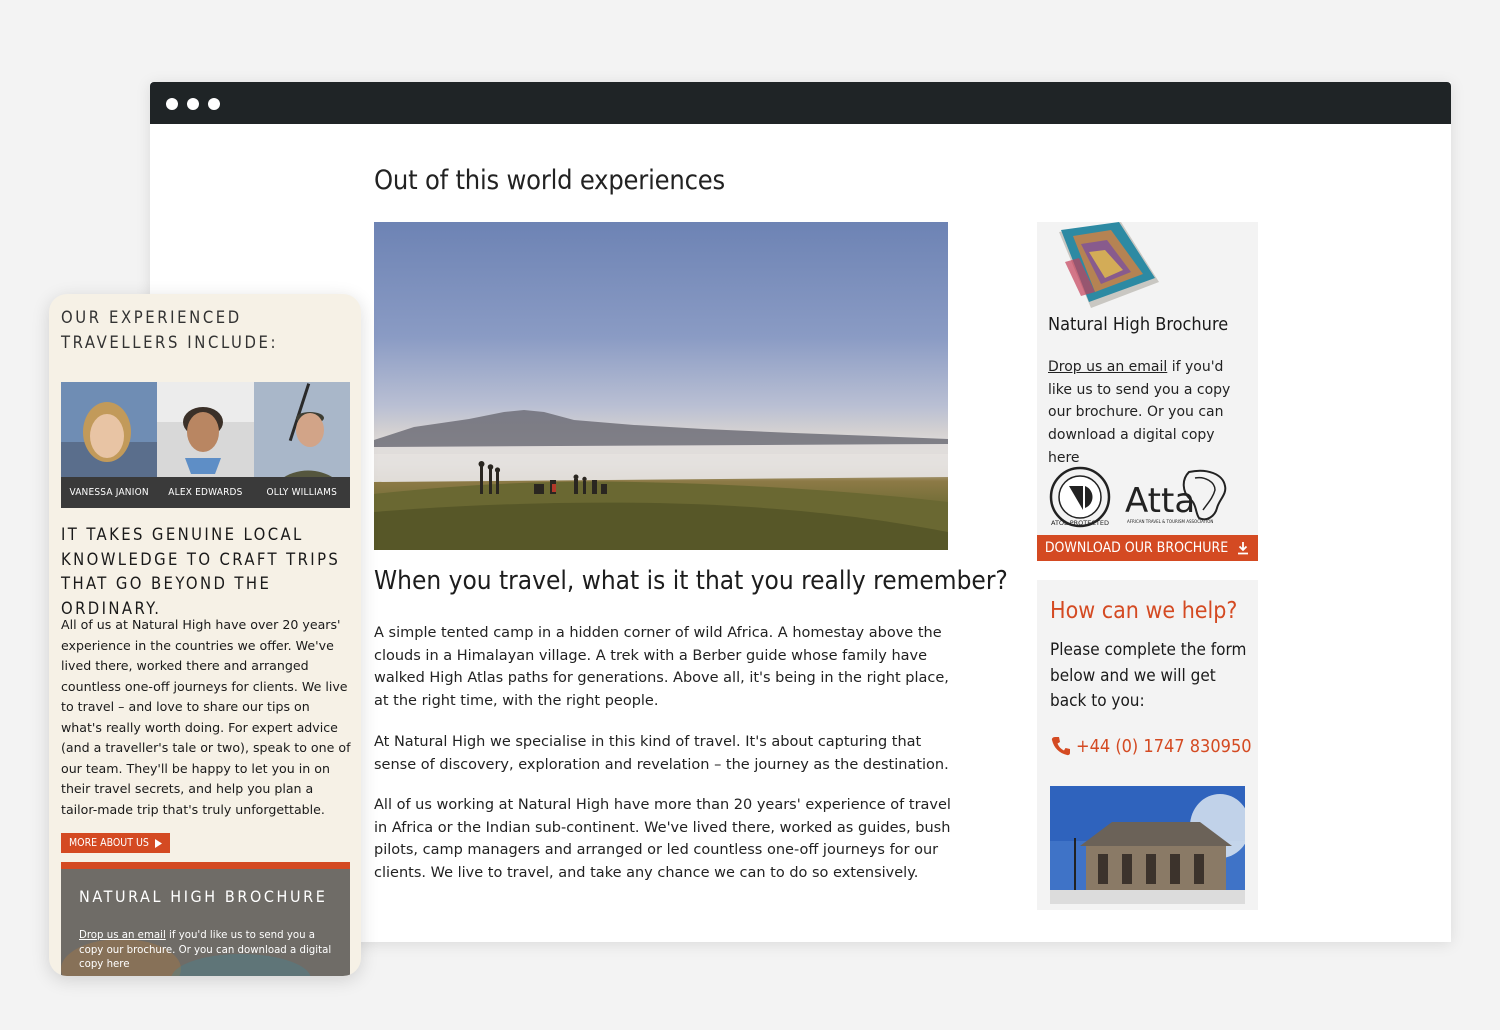 Image resolution: width=1500 pixels, height=1030 pixels. Describe the element at coordinates (661, 386) in the screenshot. I see `hero-image` at that location.